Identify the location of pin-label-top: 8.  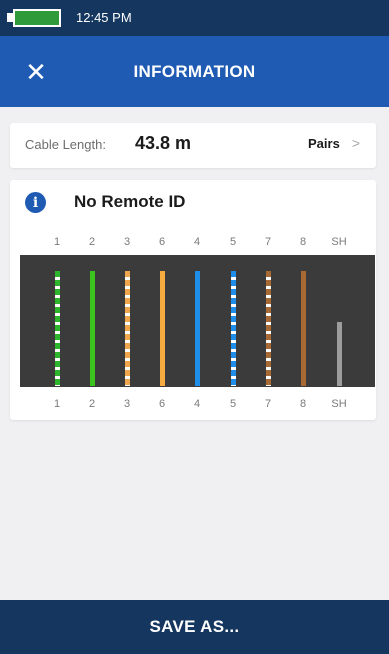
(303, 242).